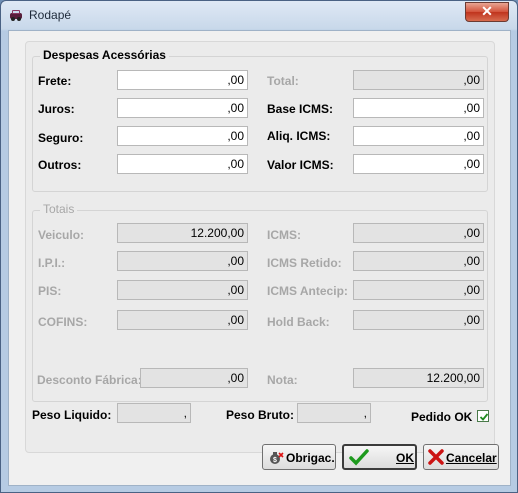 This screenshot has width=518, height=493. What do you see at coordinates (405, 458) in the screenshot?
I see `ok-label: OK` at bounding box center [405, 458].